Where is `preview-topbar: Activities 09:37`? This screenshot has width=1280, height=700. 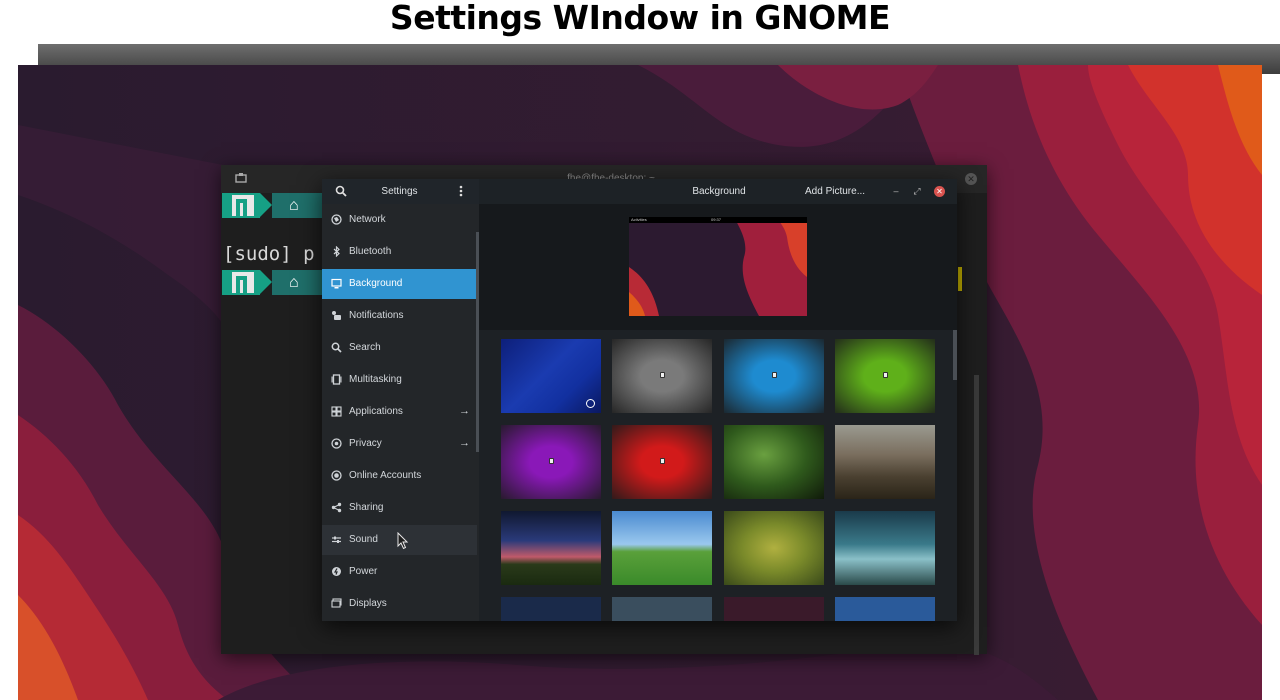 preview-topbar: Activities 09:37 is located at coordinates (718, 220).